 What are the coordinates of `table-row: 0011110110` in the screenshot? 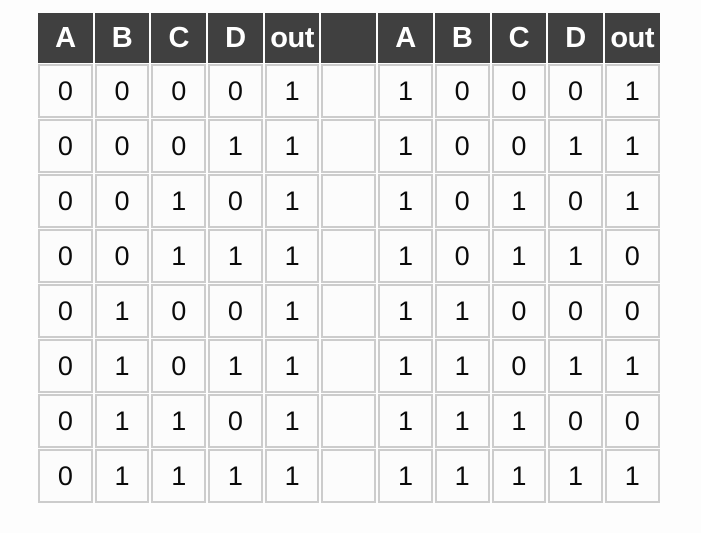 It's located at (349, 256).